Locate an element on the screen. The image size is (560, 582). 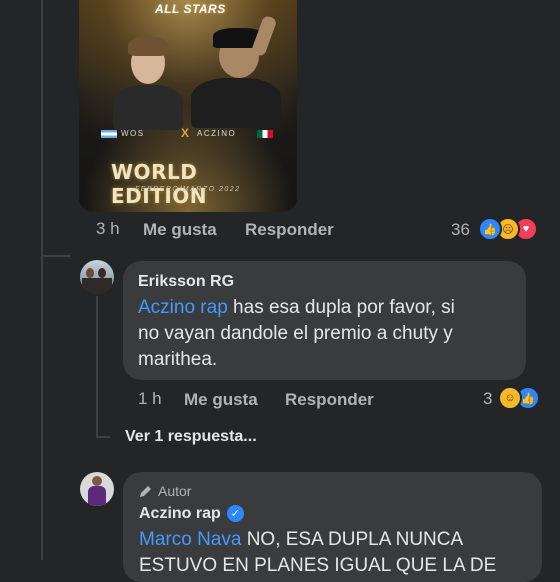
thread-line-main is located at coordinates (42, 280).